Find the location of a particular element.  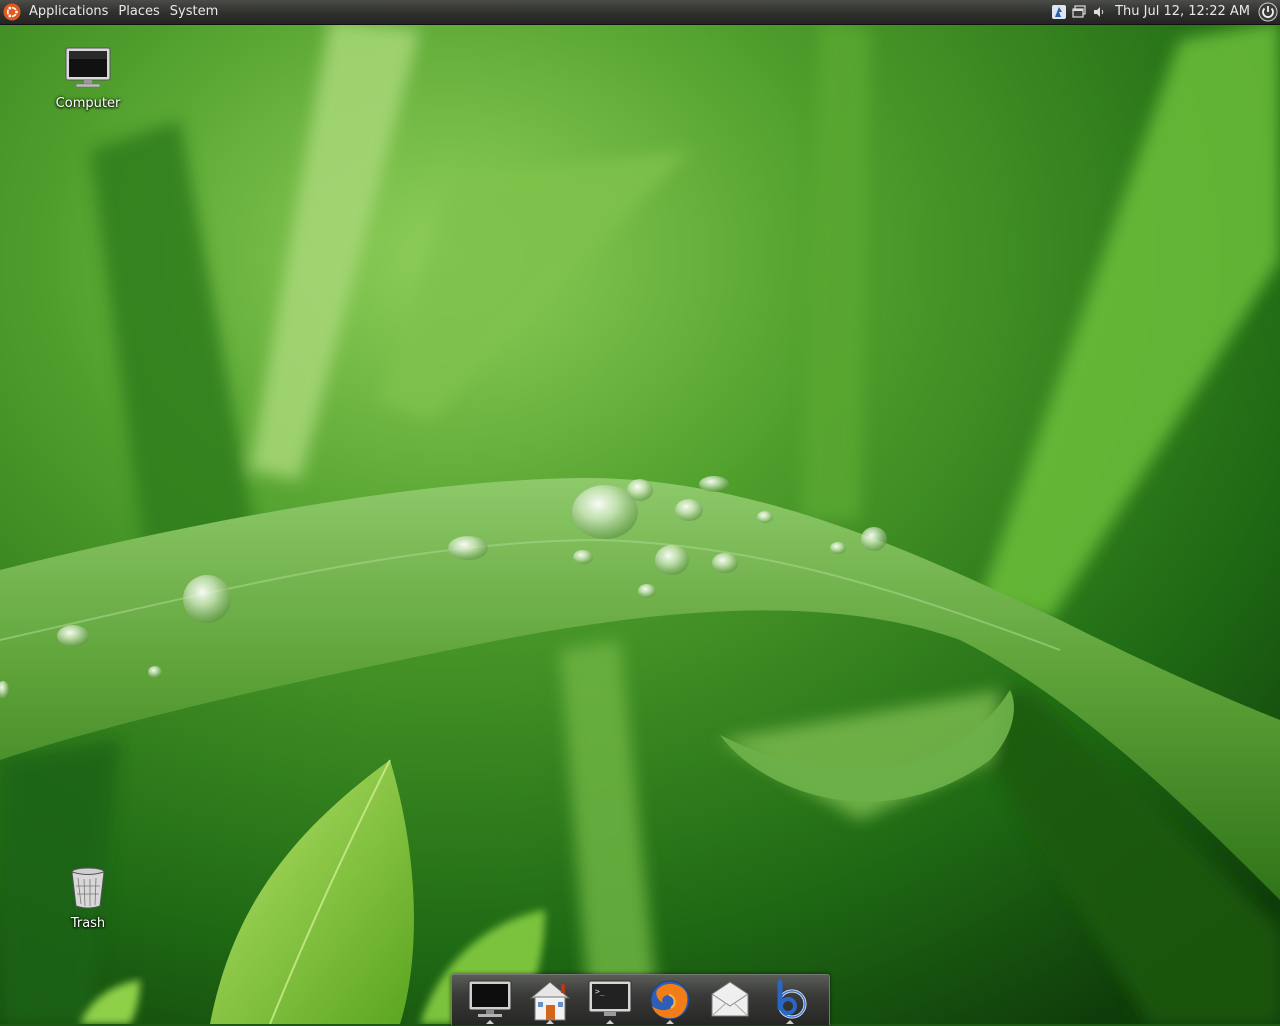

home-folder-icon is located at coordinates (550, 1001).